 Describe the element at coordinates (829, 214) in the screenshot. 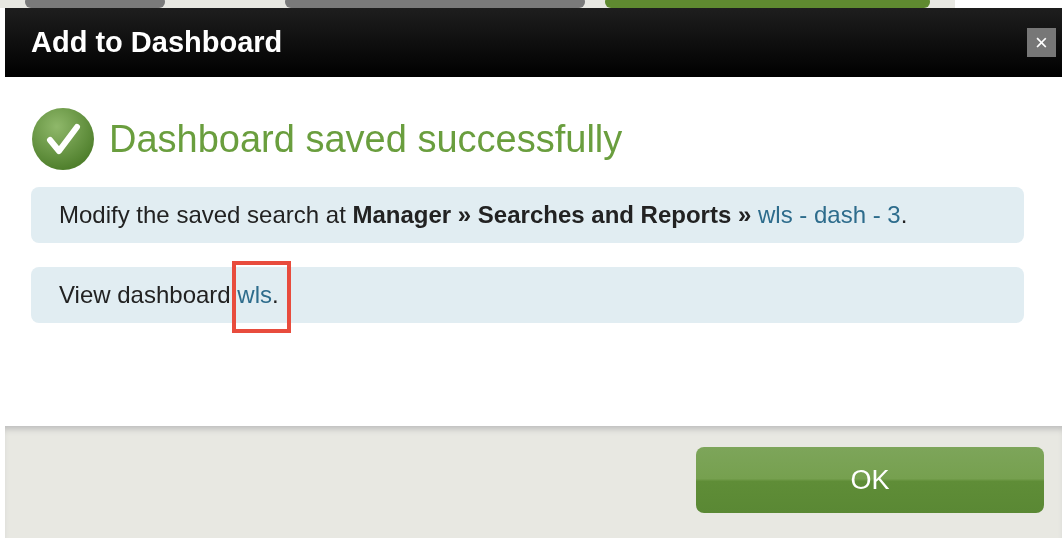

I see `link: wls - dash - 3` at that location.